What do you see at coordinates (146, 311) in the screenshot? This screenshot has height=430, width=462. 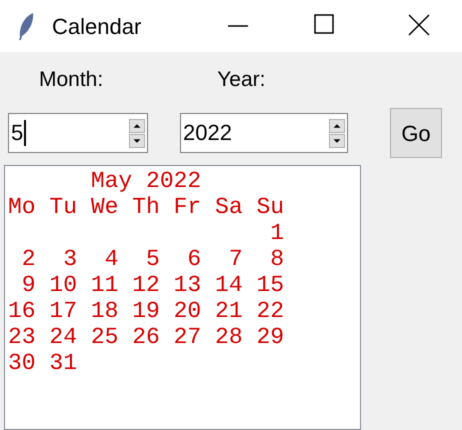 I see `calendar-line: 16 17 18 19 20 21 22` at bounding box center [146, 311].